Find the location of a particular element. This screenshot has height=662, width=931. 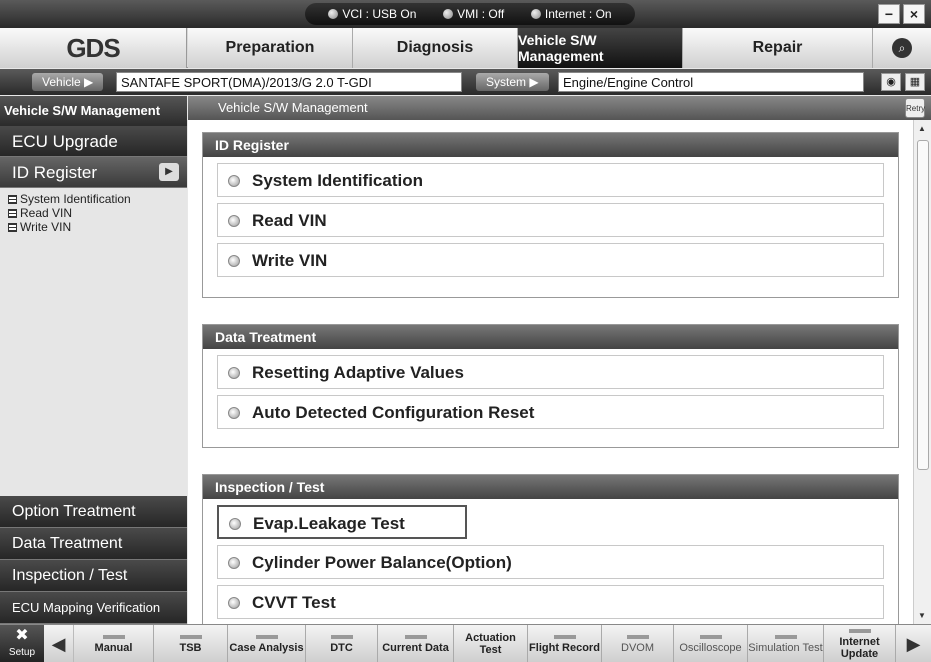

option-auto-detected-configuration-reset: Auto Detected Configuration Reset is located at coordinates (550, 412).